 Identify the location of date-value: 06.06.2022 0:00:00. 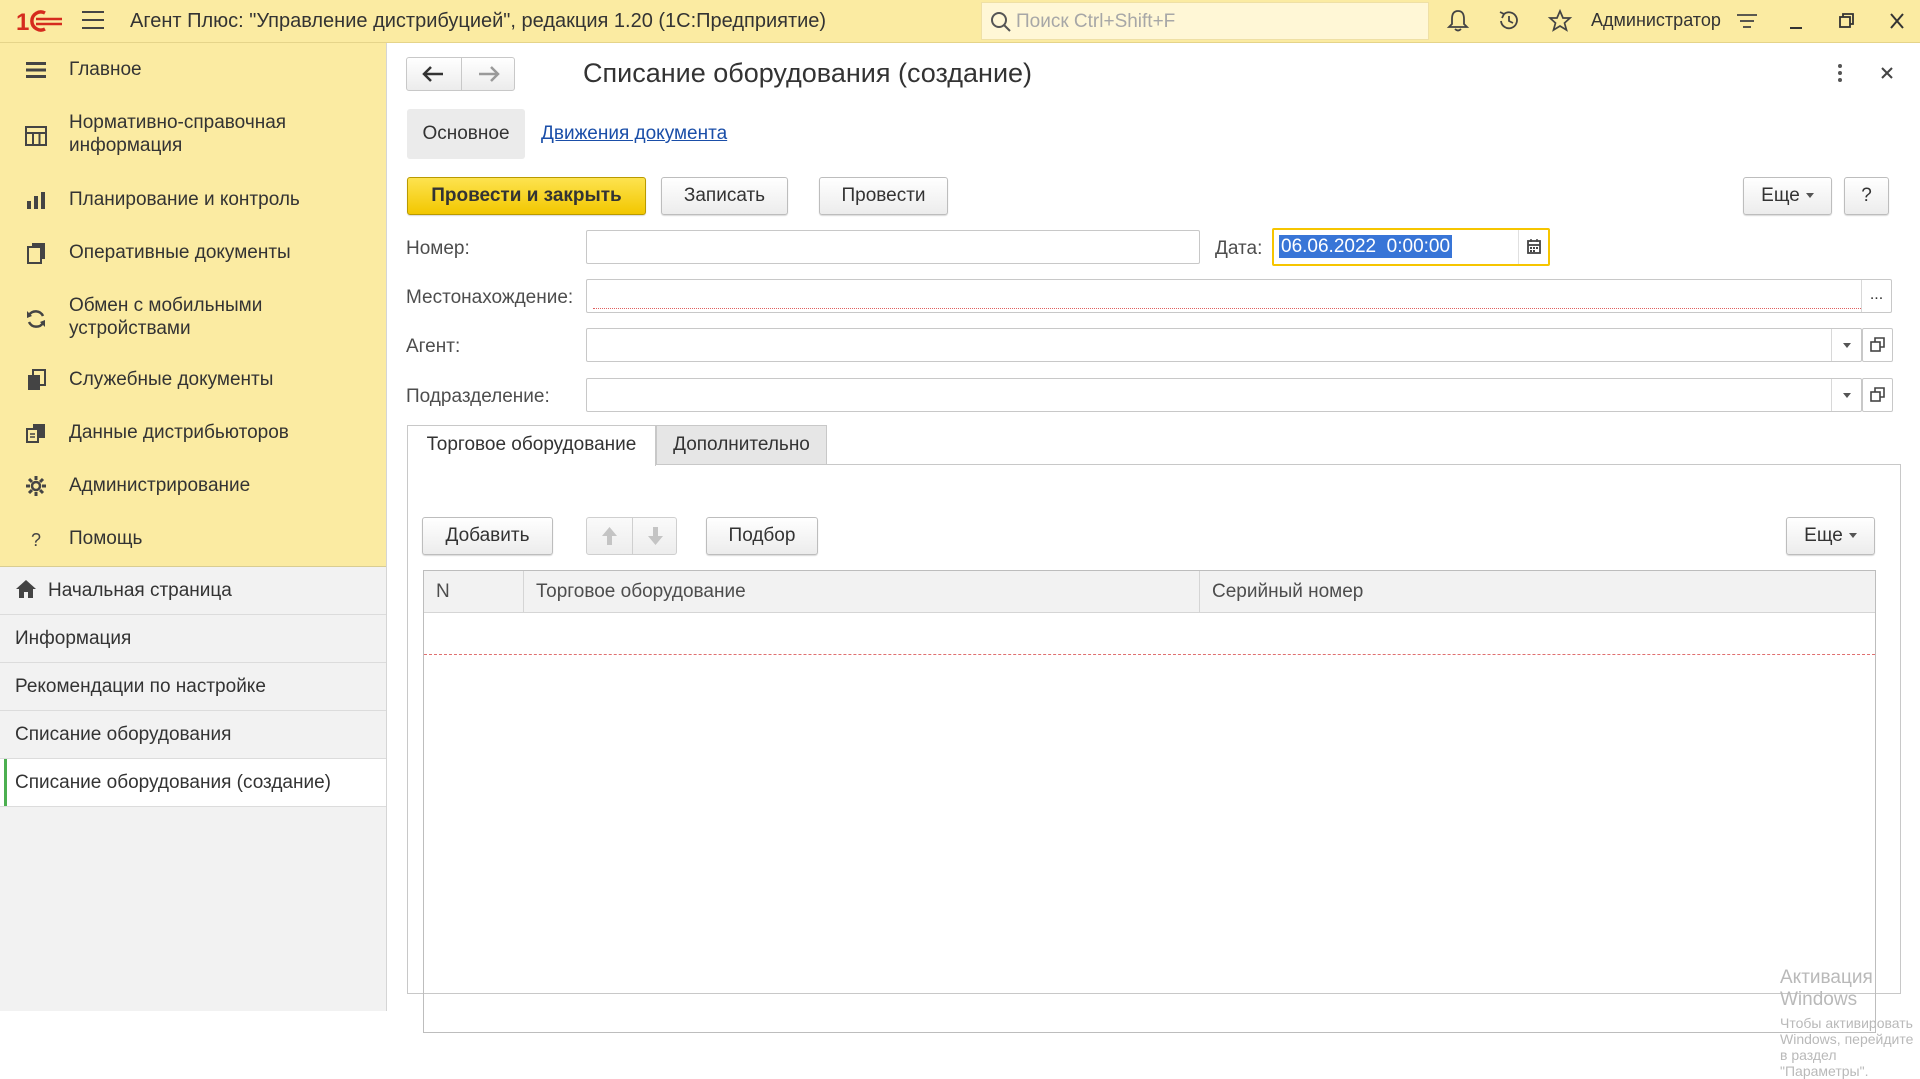
(1366, 246).